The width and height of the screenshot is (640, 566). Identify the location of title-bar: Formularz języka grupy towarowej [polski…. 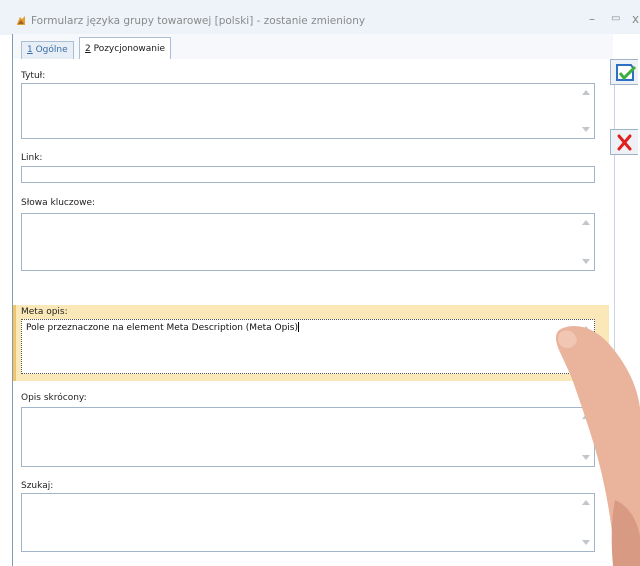
(320, 17).